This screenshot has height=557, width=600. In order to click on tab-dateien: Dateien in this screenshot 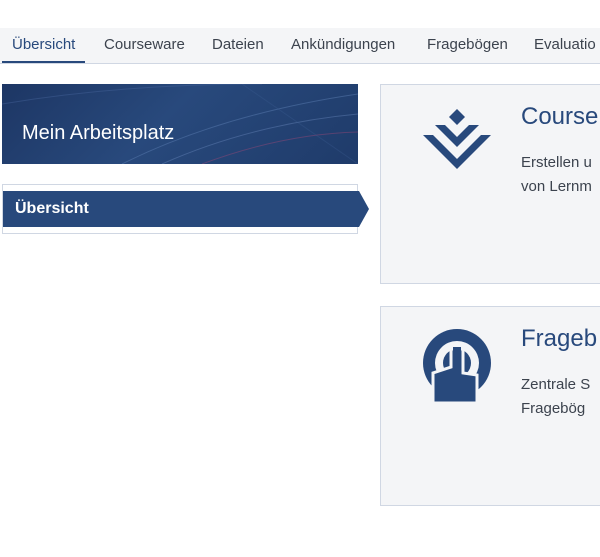, I will do `click(238, 45)`.